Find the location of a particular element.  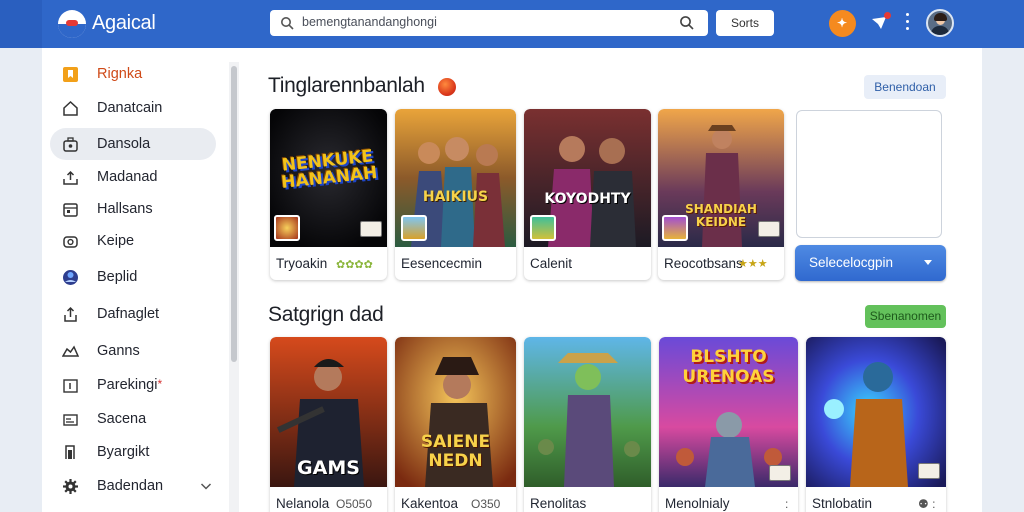

top-bar-edge is located at coordinates (21, 24).